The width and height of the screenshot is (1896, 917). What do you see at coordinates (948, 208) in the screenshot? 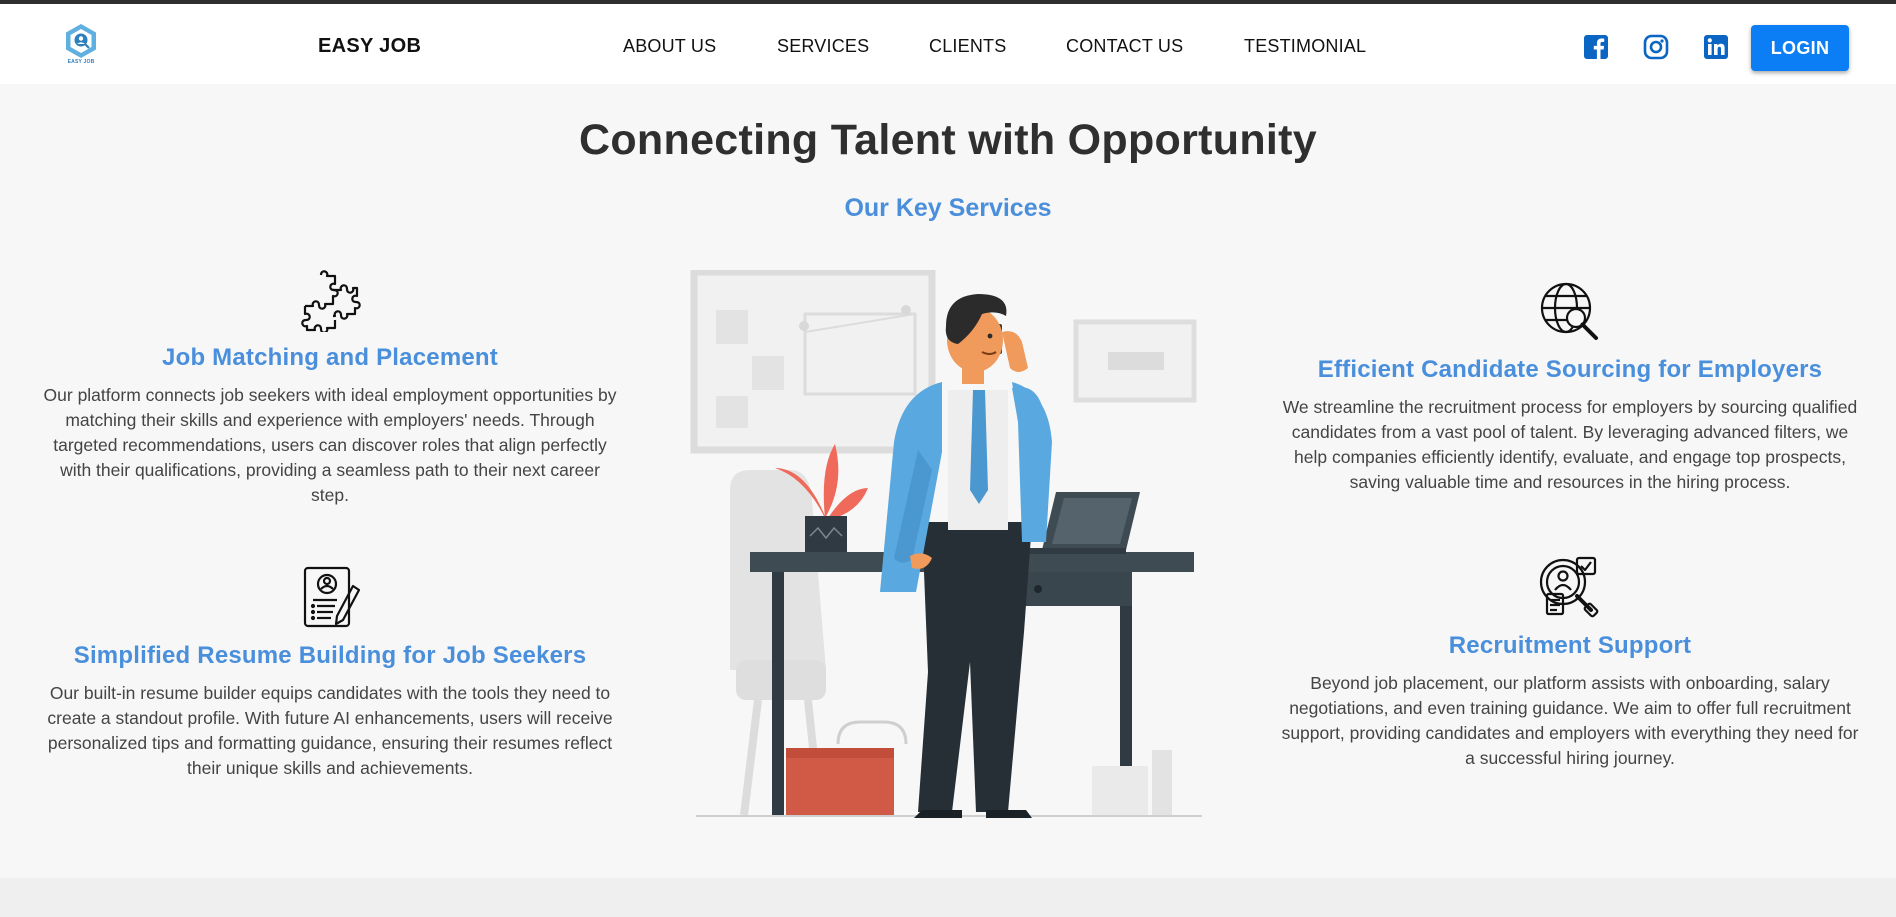
I see `section-title: Our Key Services` at bounding box center [948, 208].